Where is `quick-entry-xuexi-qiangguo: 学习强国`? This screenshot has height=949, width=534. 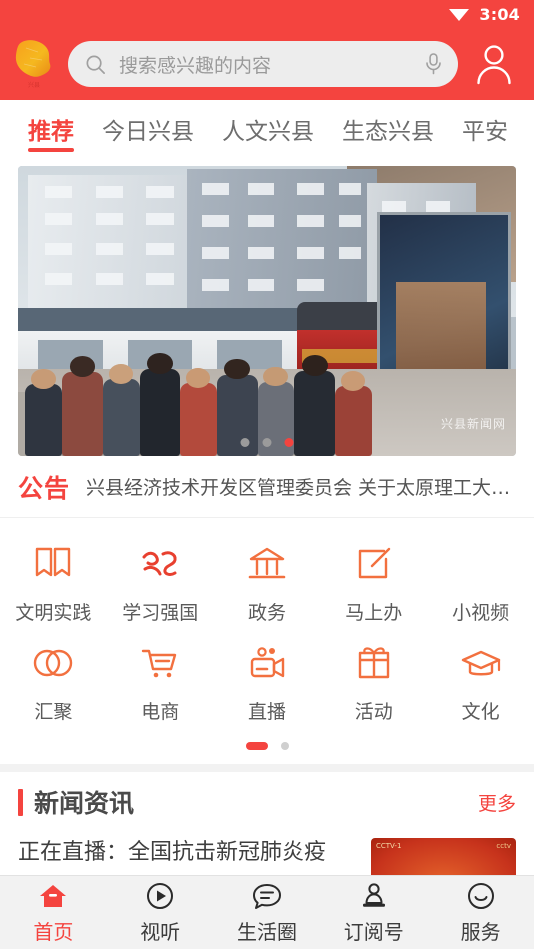
quick-entry-xuexi-qiangguo: 学习强国 is located at coordinates (160, 581).